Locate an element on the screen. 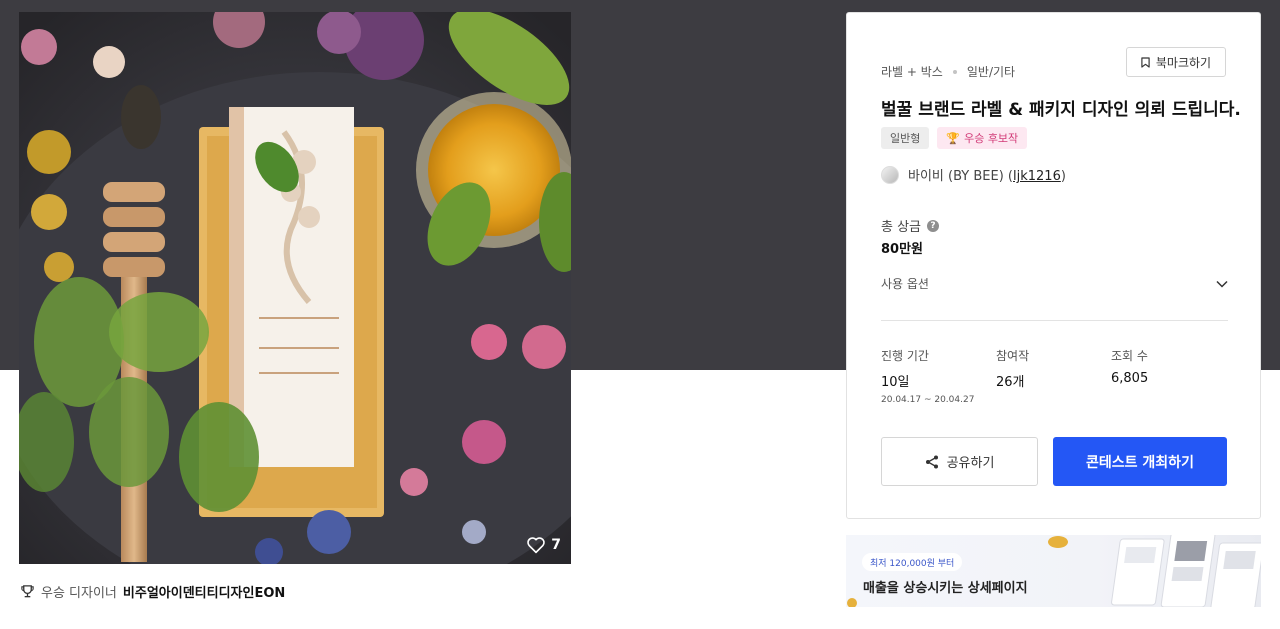 This screenshot has width=1280, height=629. share-icon is located at coordinates (931, 461).